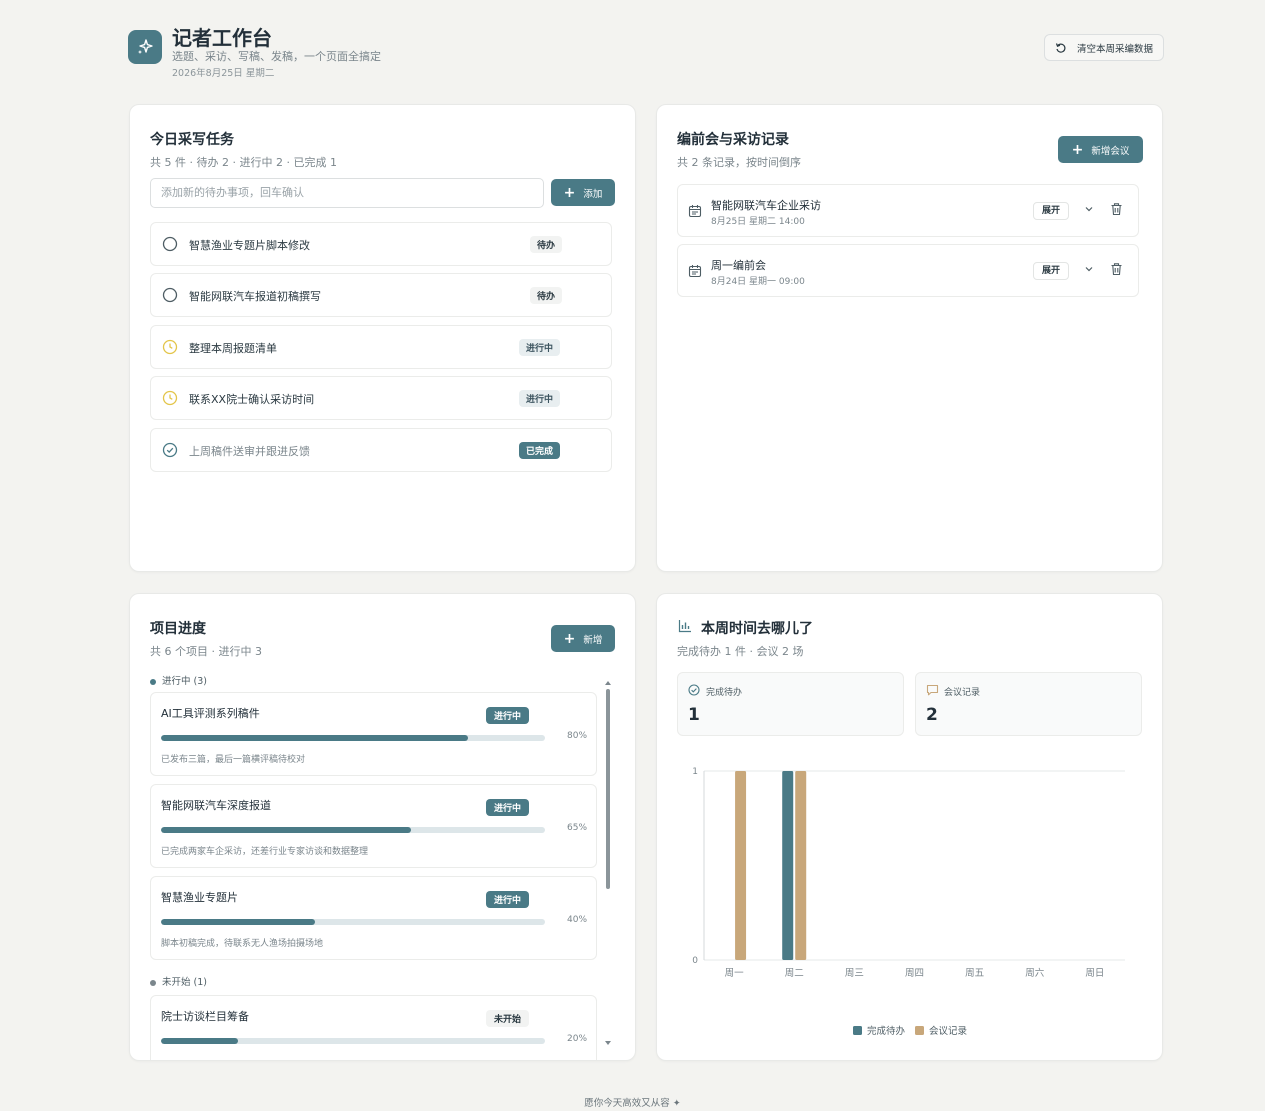 The image size is (1265, 1111). Describe the element at coordinates (854, 973) in the screenshot. I see `x-tick-label: 周三` at that location.